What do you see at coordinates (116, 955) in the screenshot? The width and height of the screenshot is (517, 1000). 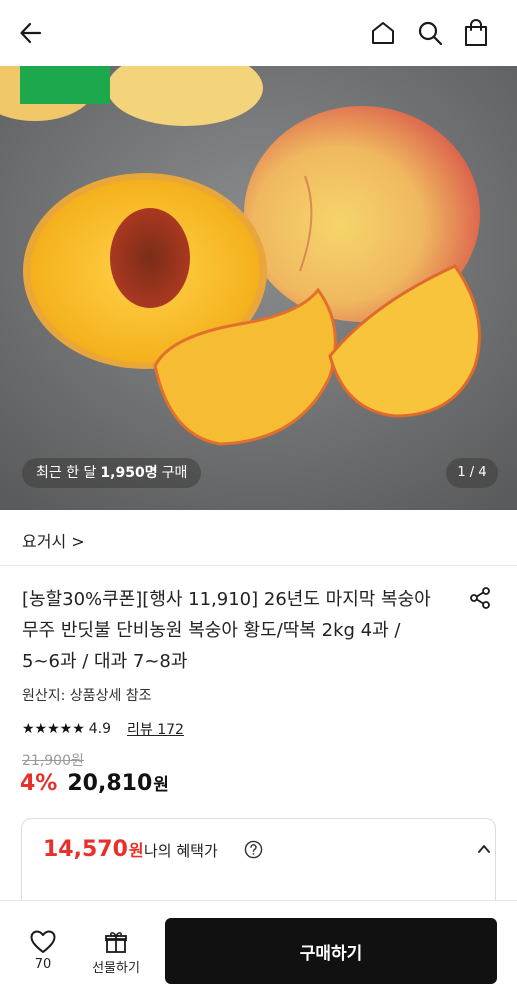 I see `gift-button: 선물하기` at bounding box center [116, 955].